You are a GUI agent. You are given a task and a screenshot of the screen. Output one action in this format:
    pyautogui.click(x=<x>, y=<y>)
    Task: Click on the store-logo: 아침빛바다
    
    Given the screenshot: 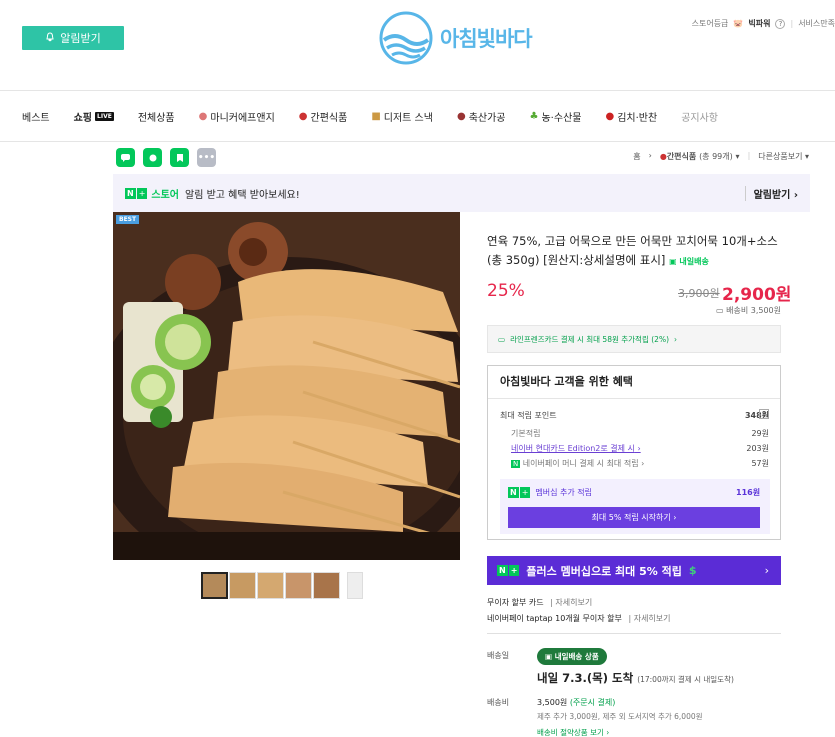 What is the action you would take?
    pyautogui.click(x=455, y=38)
    